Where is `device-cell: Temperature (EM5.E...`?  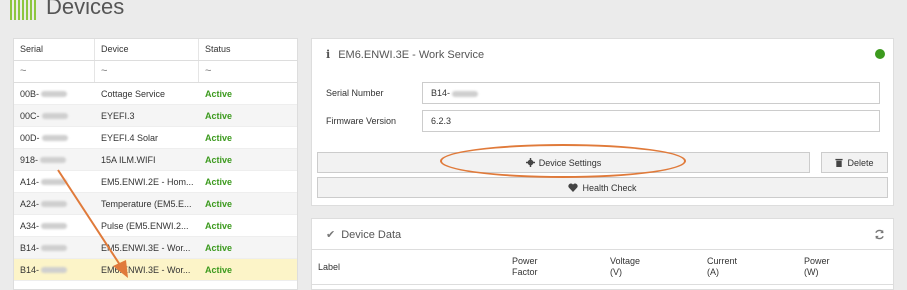 device-cell: Temperature (EM5.E... is located at coordinates (146, 203).